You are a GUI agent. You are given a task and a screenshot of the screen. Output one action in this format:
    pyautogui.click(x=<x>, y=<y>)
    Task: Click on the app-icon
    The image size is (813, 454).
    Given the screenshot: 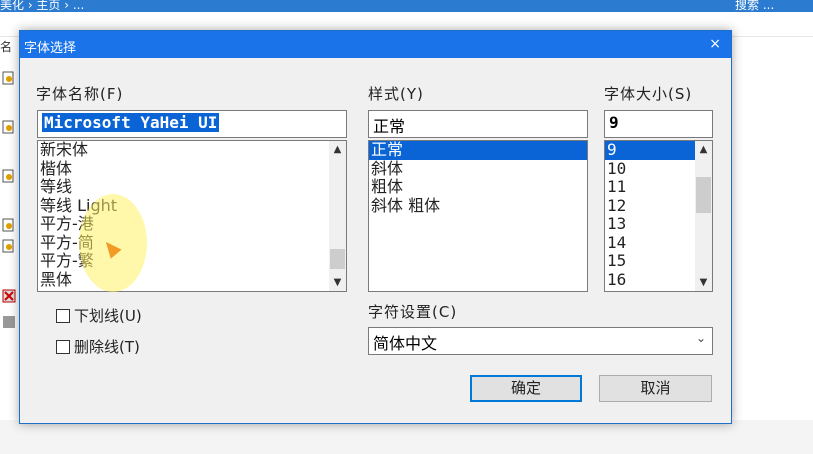 What is the action you would take?
    pyautogui.click(x=9, y=296)
    